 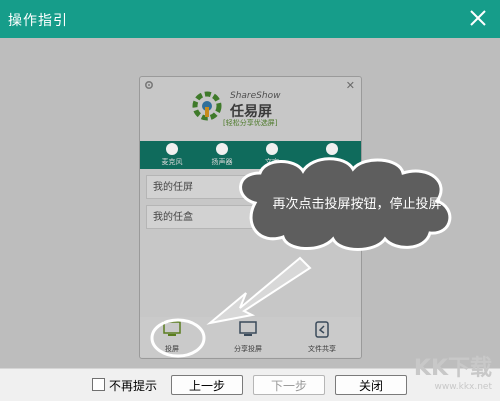 What do you see at coordinates (250, 123) in the screenshot?
I see `brand-slogan: [轻松分享优选屏]` at bounding box center [250, 123].